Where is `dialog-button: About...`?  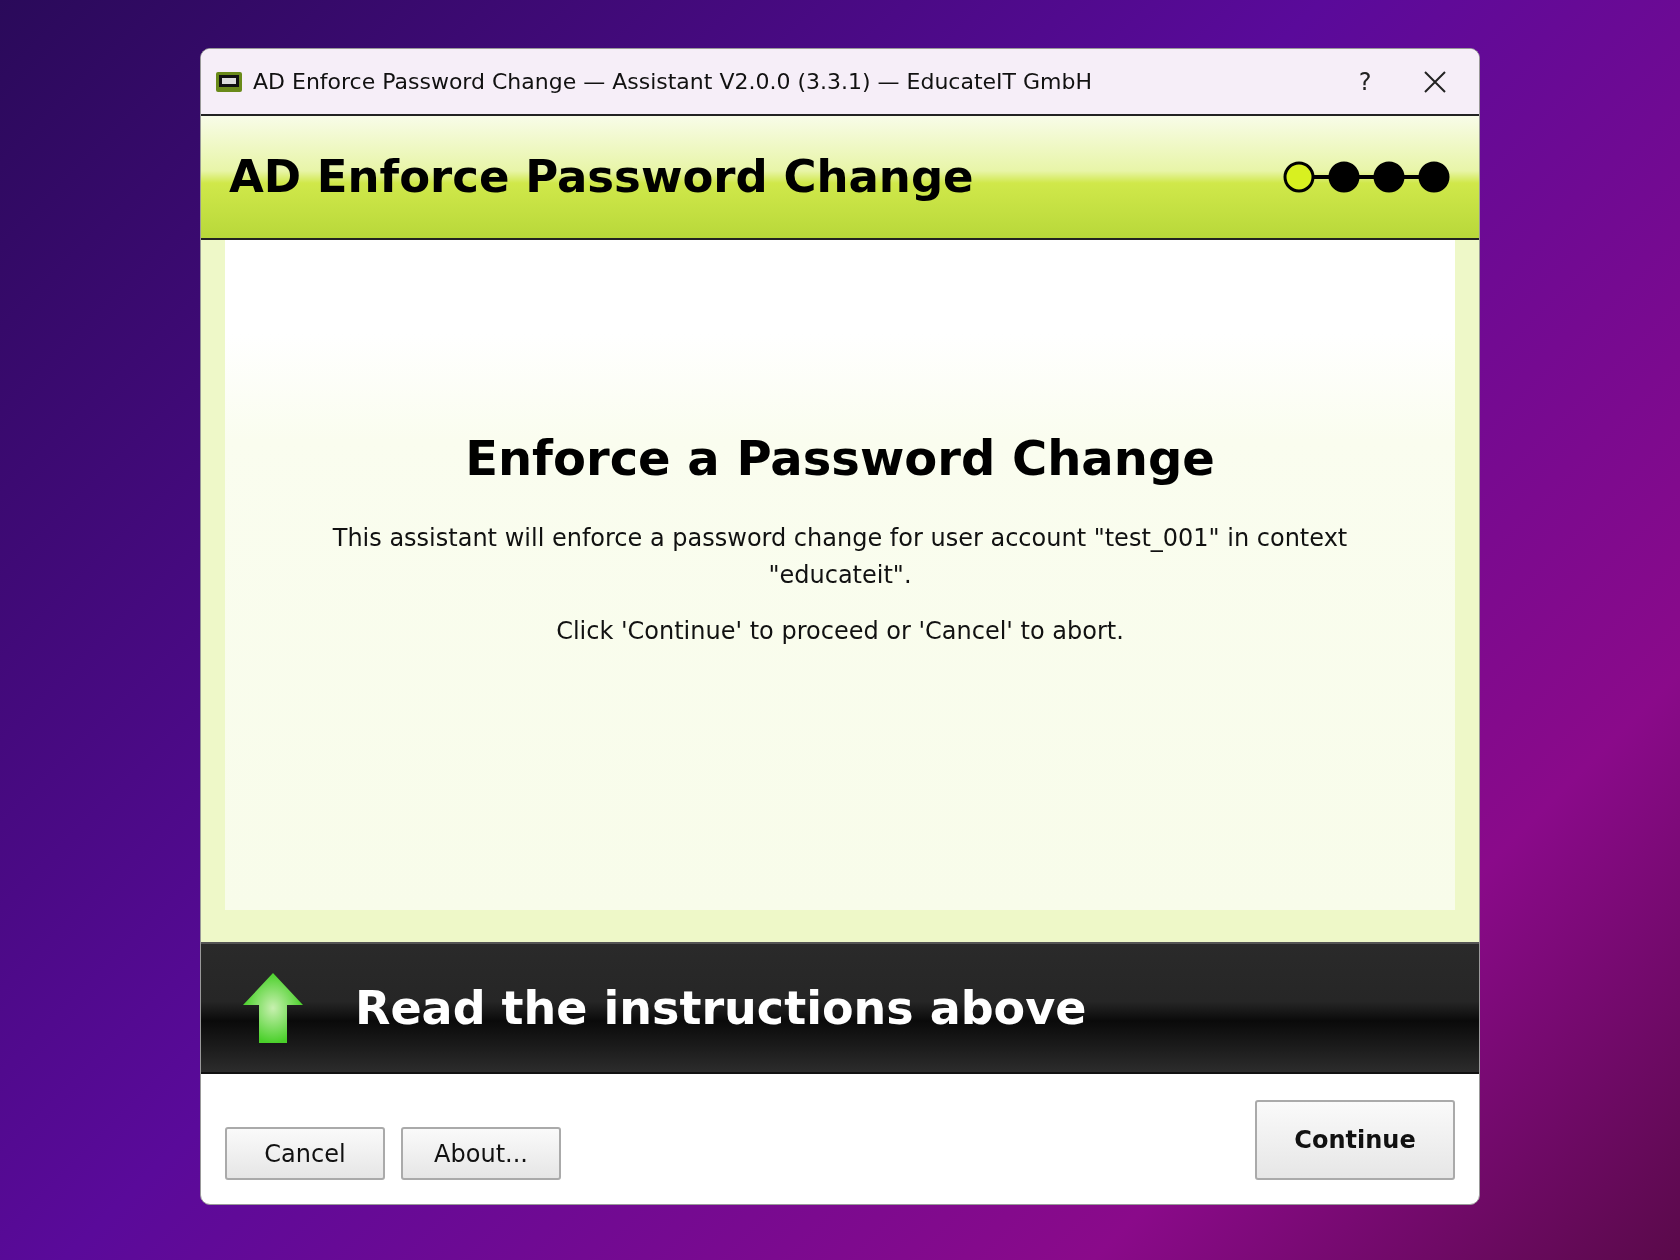
dialog-button: About... is located at coordinates (481, 1153).